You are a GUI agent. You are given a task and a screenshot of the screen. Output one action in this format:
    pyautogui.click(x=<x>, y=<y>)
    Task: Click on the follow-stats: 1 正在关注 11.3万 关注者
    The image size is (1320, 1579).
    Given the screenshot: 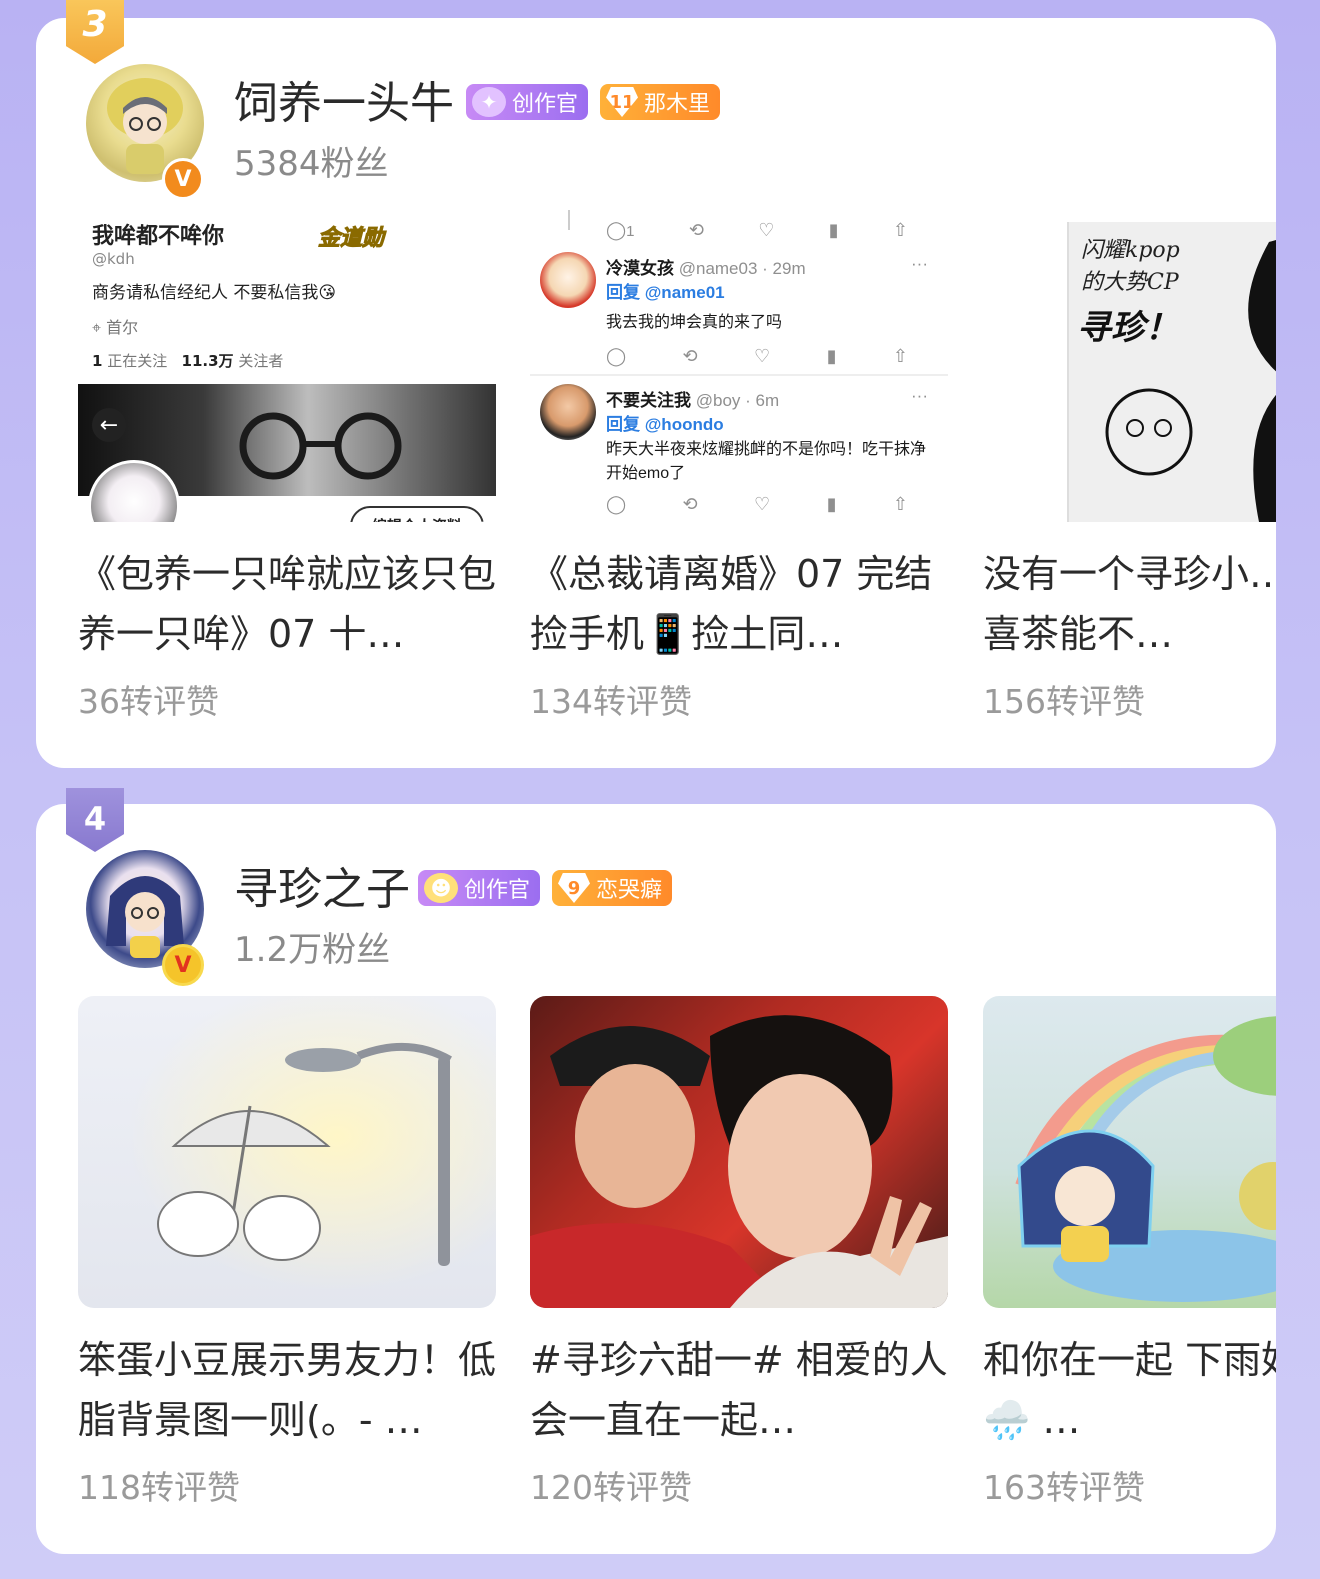 What is the action you would take?
    pyautogui.click(x=187, y=360)
    